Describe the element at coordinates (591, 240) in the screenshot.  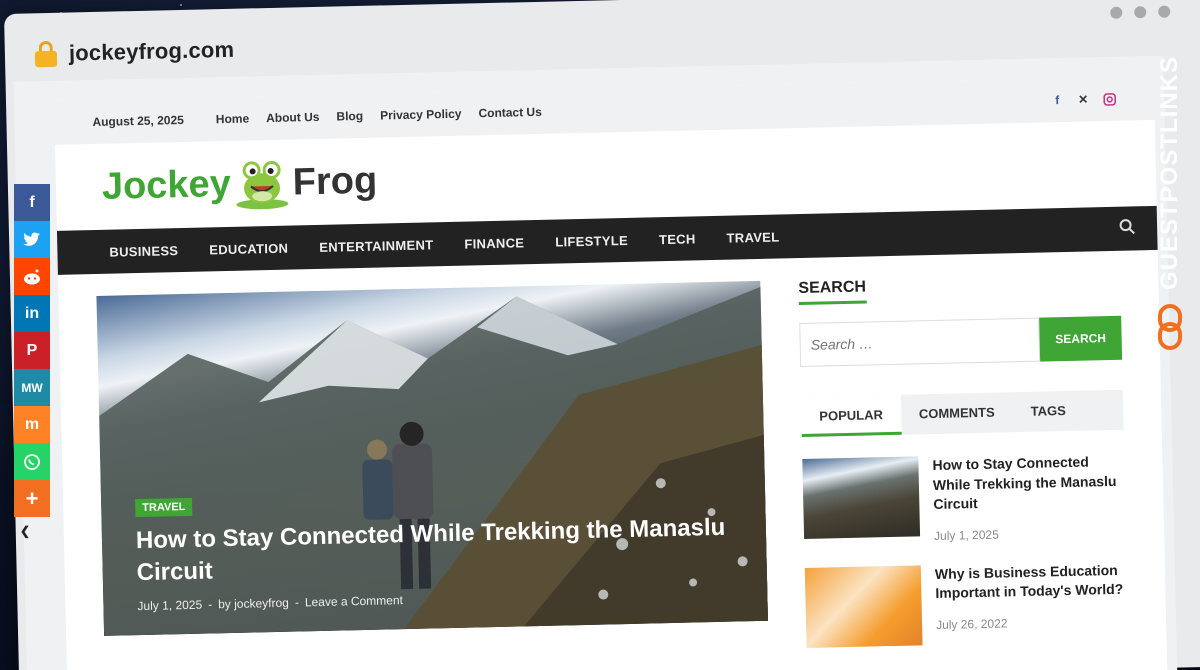
I see `nav-lifestyle: LIFESTYLE` at that location.